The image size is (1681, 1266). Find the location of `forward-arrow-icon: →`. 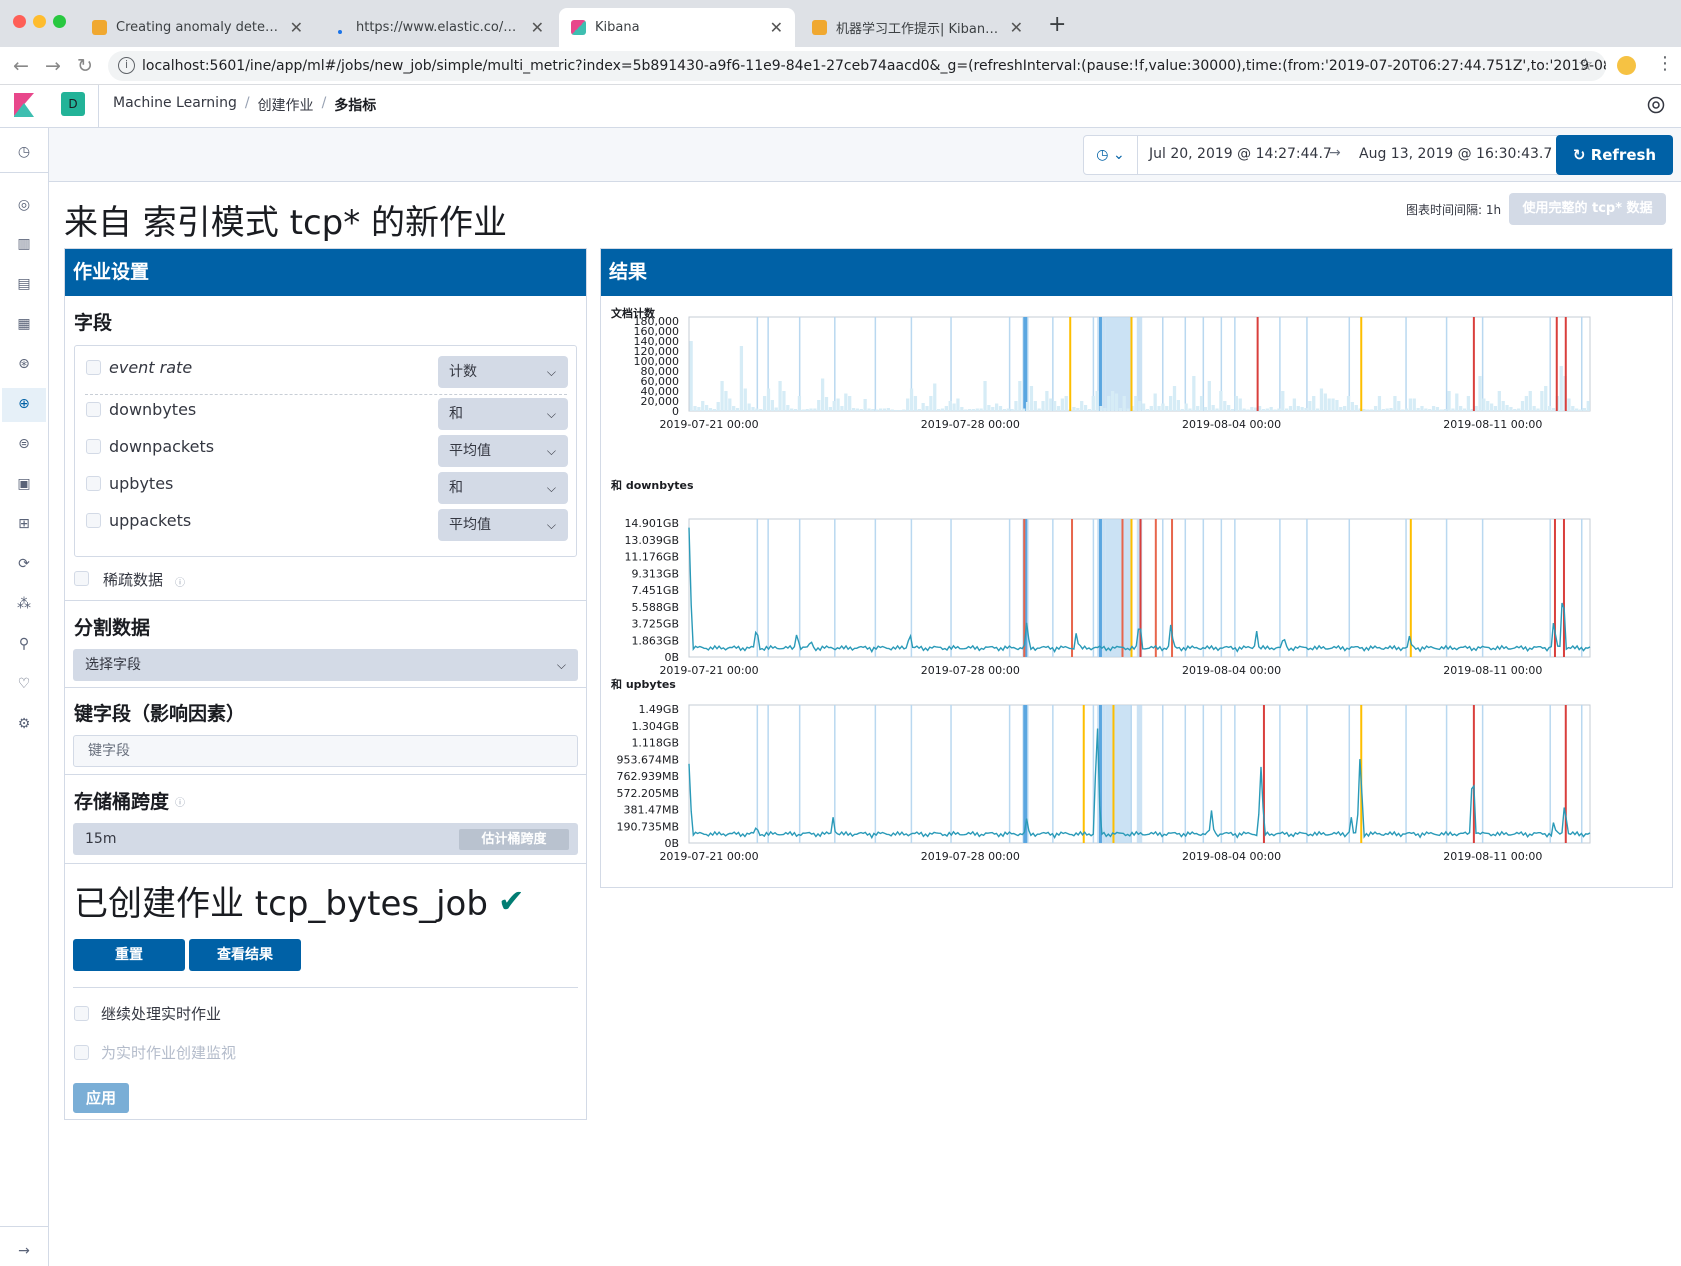

forward-arrow-icon: → is located at coordinates (53, 66).